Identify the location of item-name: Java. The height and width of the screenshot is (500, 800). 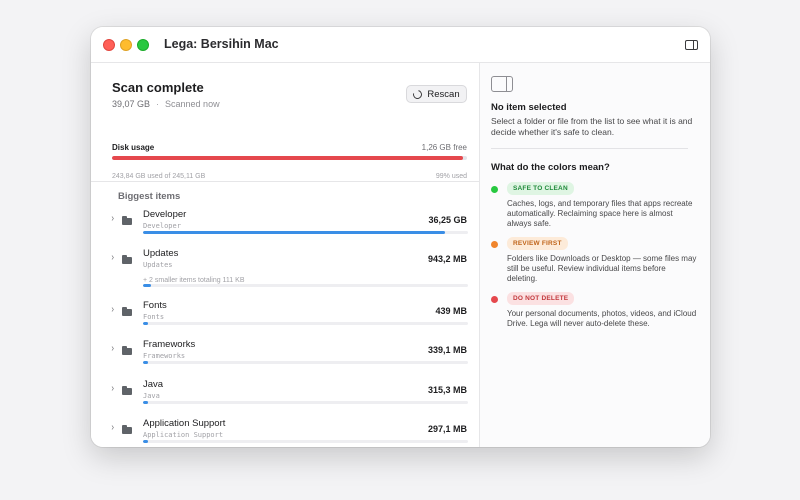
(153, 384).